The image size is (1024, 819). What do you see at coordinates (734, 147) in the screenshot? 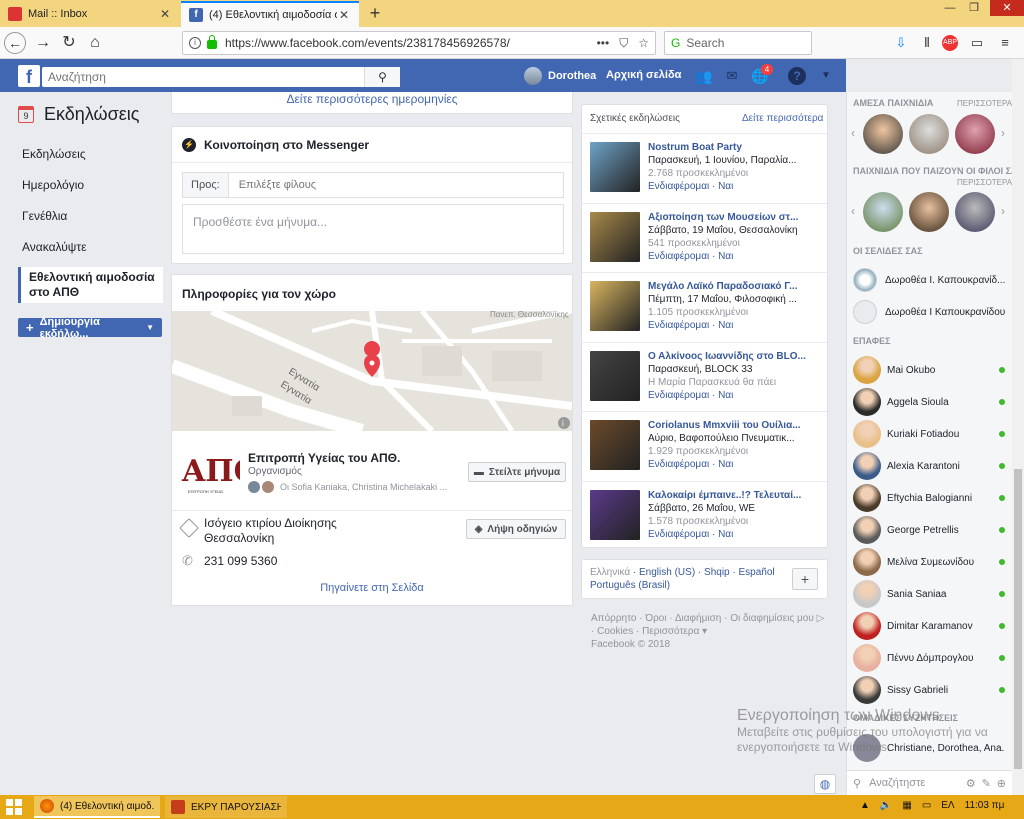
I see `event-title: Nostrum Boat Party` at bounding box center [734, 147].